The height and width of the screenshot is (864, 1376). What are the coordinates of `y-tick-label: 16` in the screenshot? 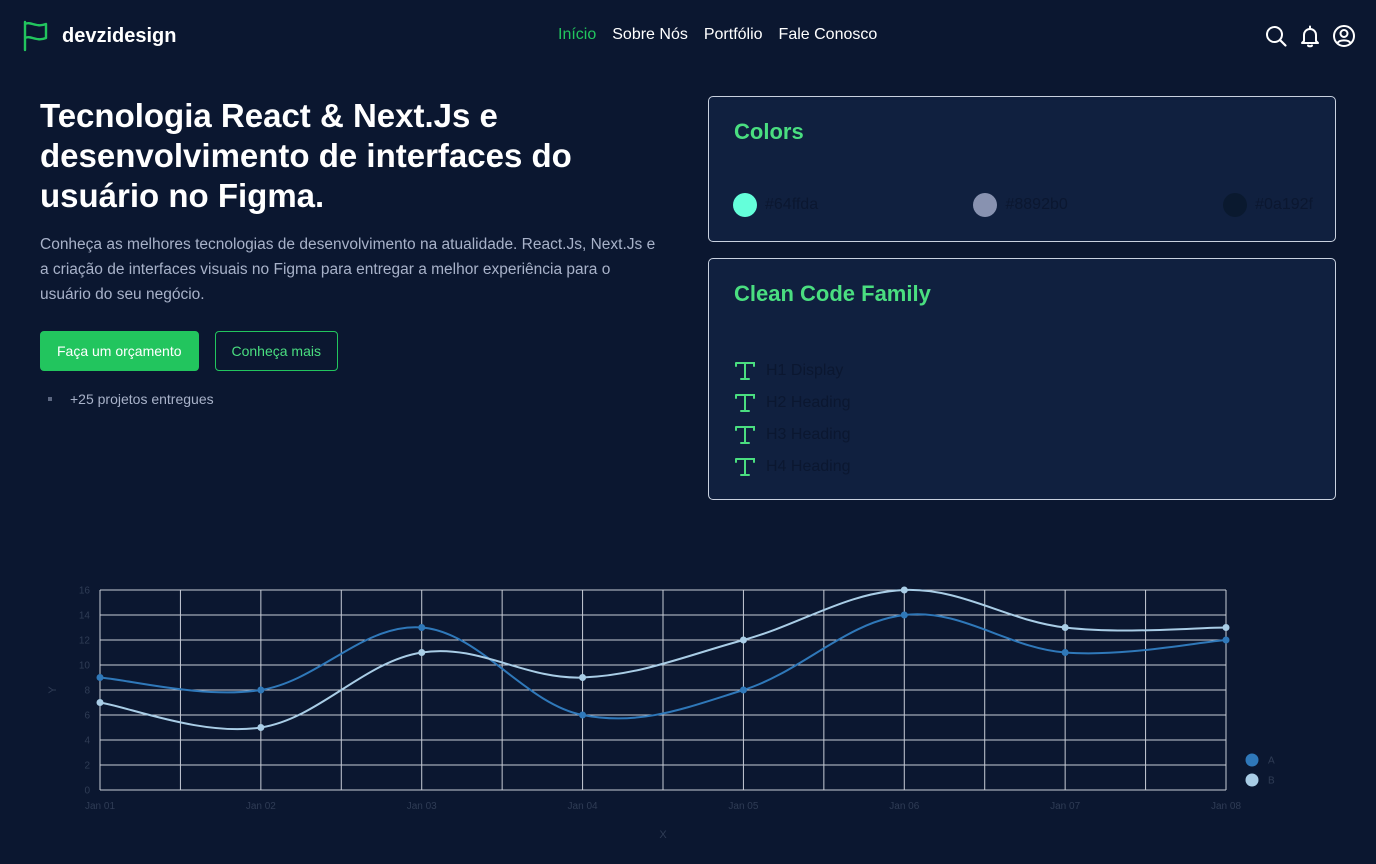 It's located at (85, 591).